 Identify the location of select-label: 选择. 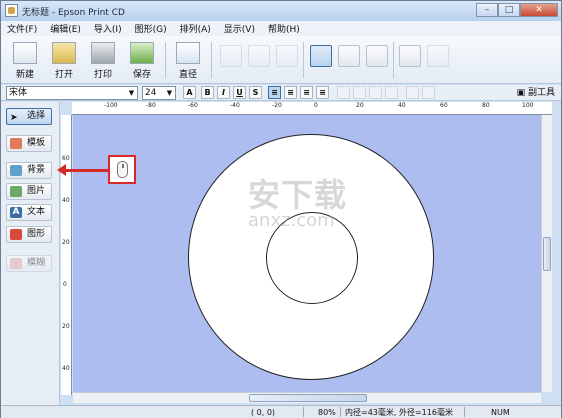
(36, 116).